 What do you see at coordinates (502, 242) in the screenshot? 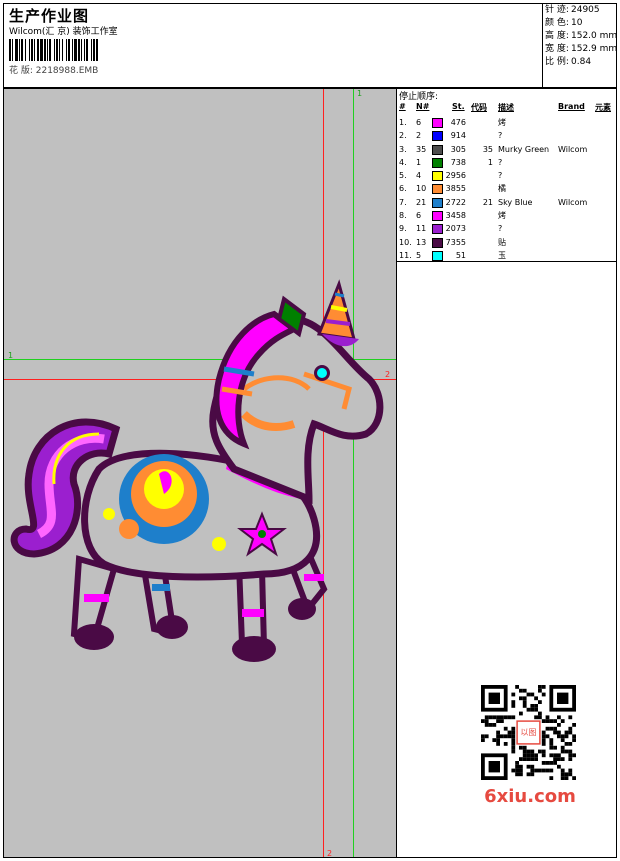
I see `row-description: 贴` at bounding box center [502, 242].